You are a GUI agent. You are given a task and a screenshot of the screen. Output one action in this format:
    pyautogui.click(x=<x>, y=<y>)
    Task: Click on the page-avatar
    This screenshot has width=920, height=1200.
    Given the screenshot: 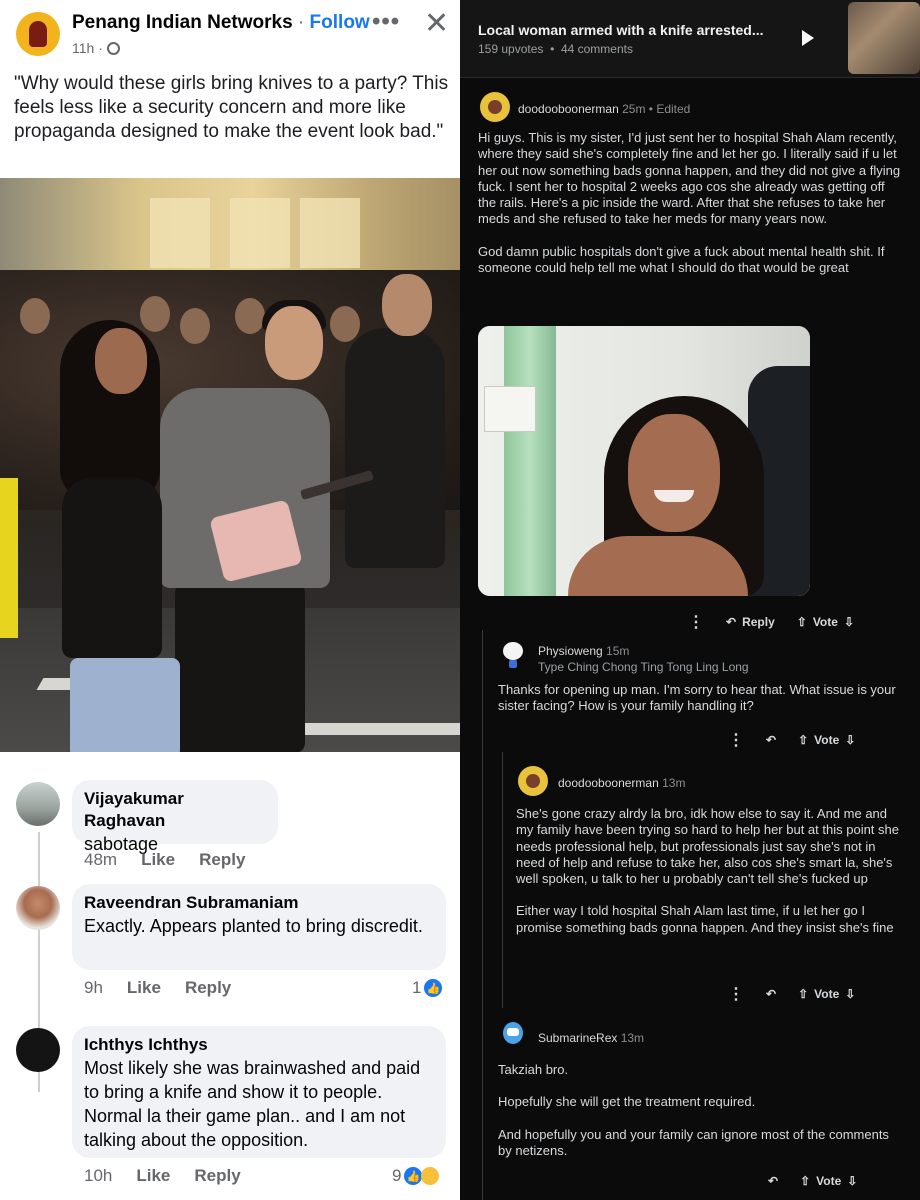 What is the action you would take?
    pyautogui.click(x=38, y=34)
    